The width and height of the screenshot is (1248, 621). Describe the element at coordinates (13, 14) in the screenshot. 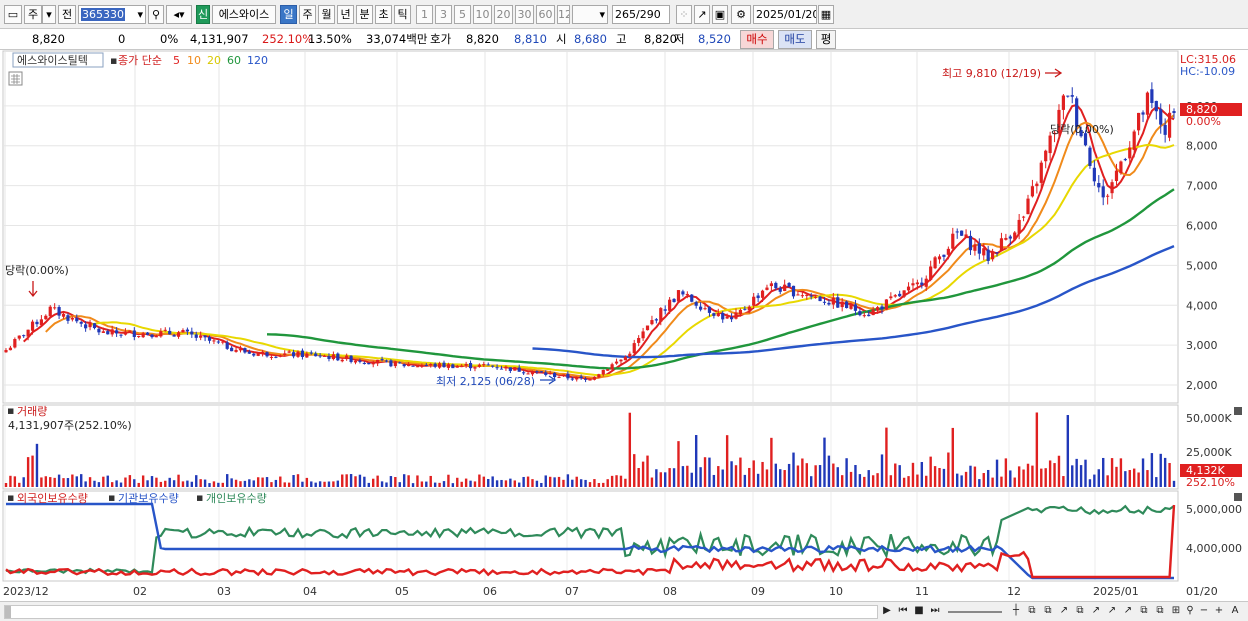

I see `layout-icon: ▭` at that location.